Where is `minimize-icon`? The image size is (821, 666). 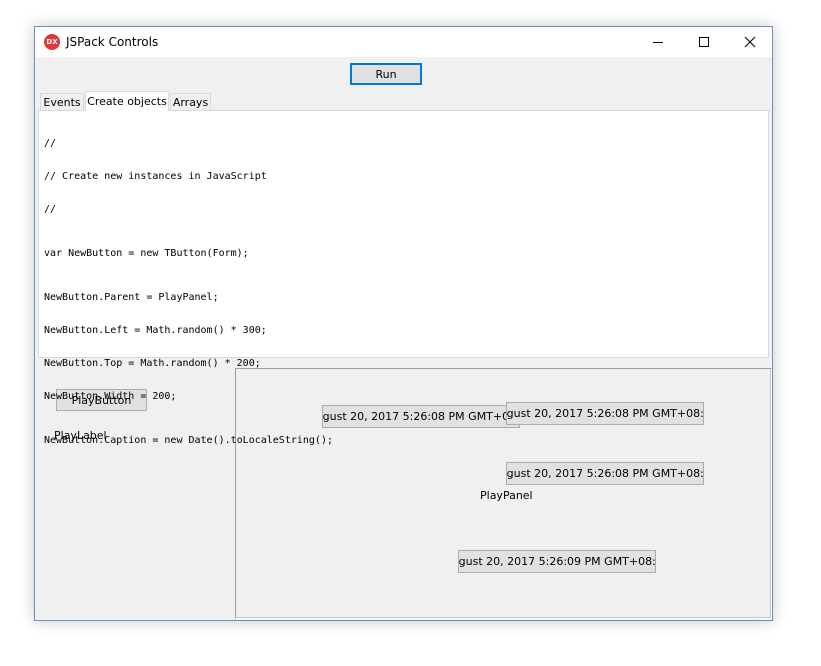 minimize-icon is located at coordinates (658, 42).